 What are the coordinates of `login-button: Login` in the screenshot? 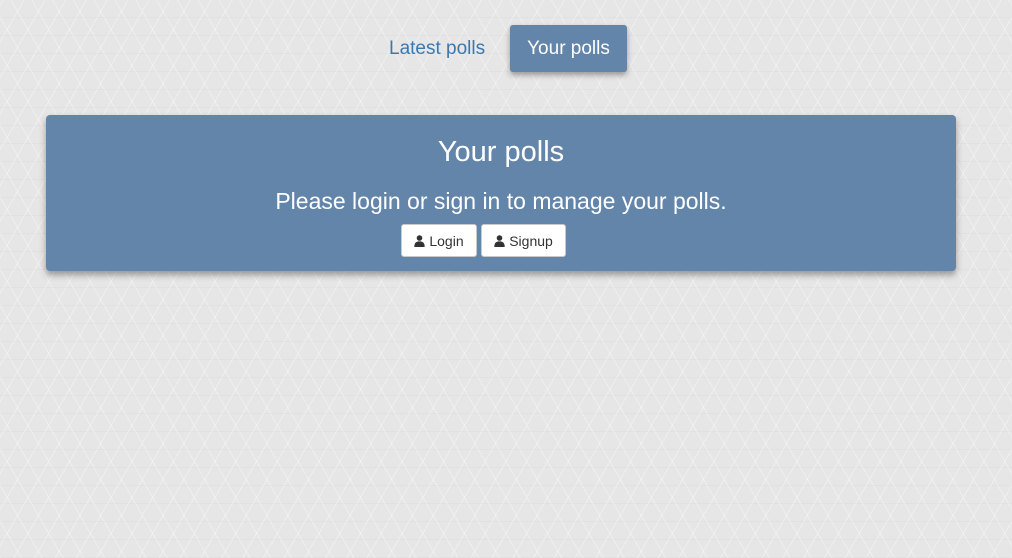 It's located at (439, 240).